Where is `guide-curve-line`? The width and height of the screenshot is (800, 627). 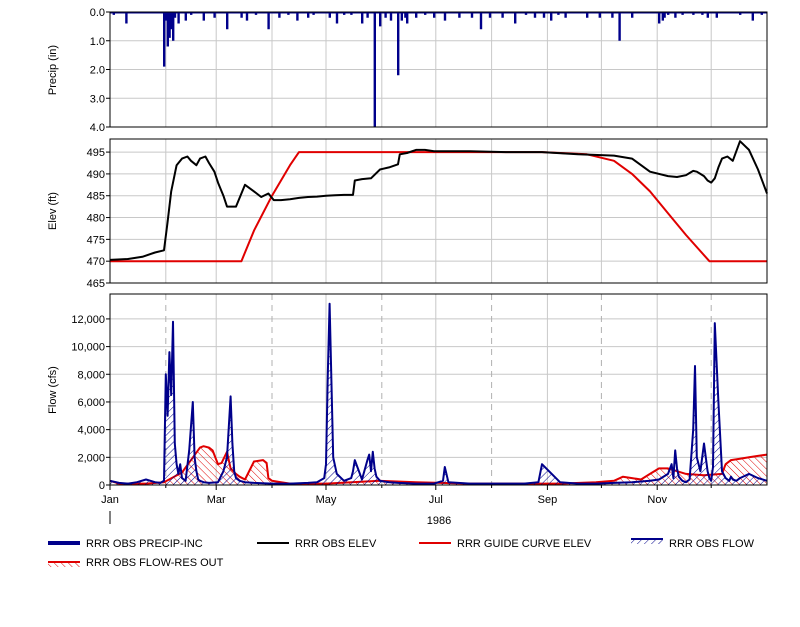 guide-curve-line is located at coordinates (438, 207).